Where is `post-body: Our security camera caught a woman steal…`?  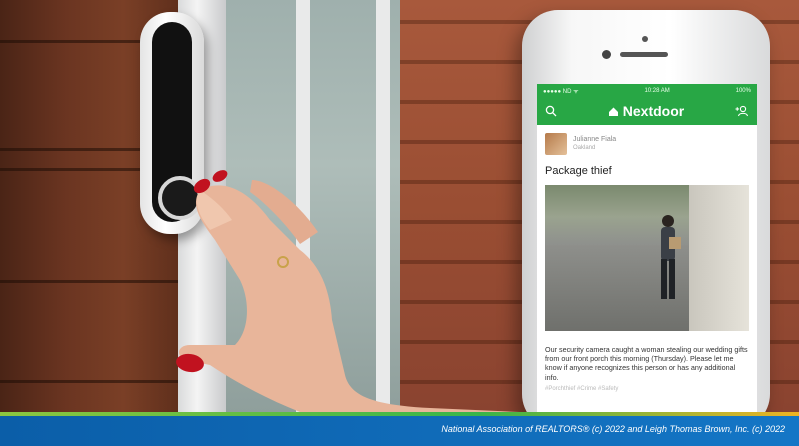 post-body: Our security camera caught a woman steal… is located at coordinates (646, 363).